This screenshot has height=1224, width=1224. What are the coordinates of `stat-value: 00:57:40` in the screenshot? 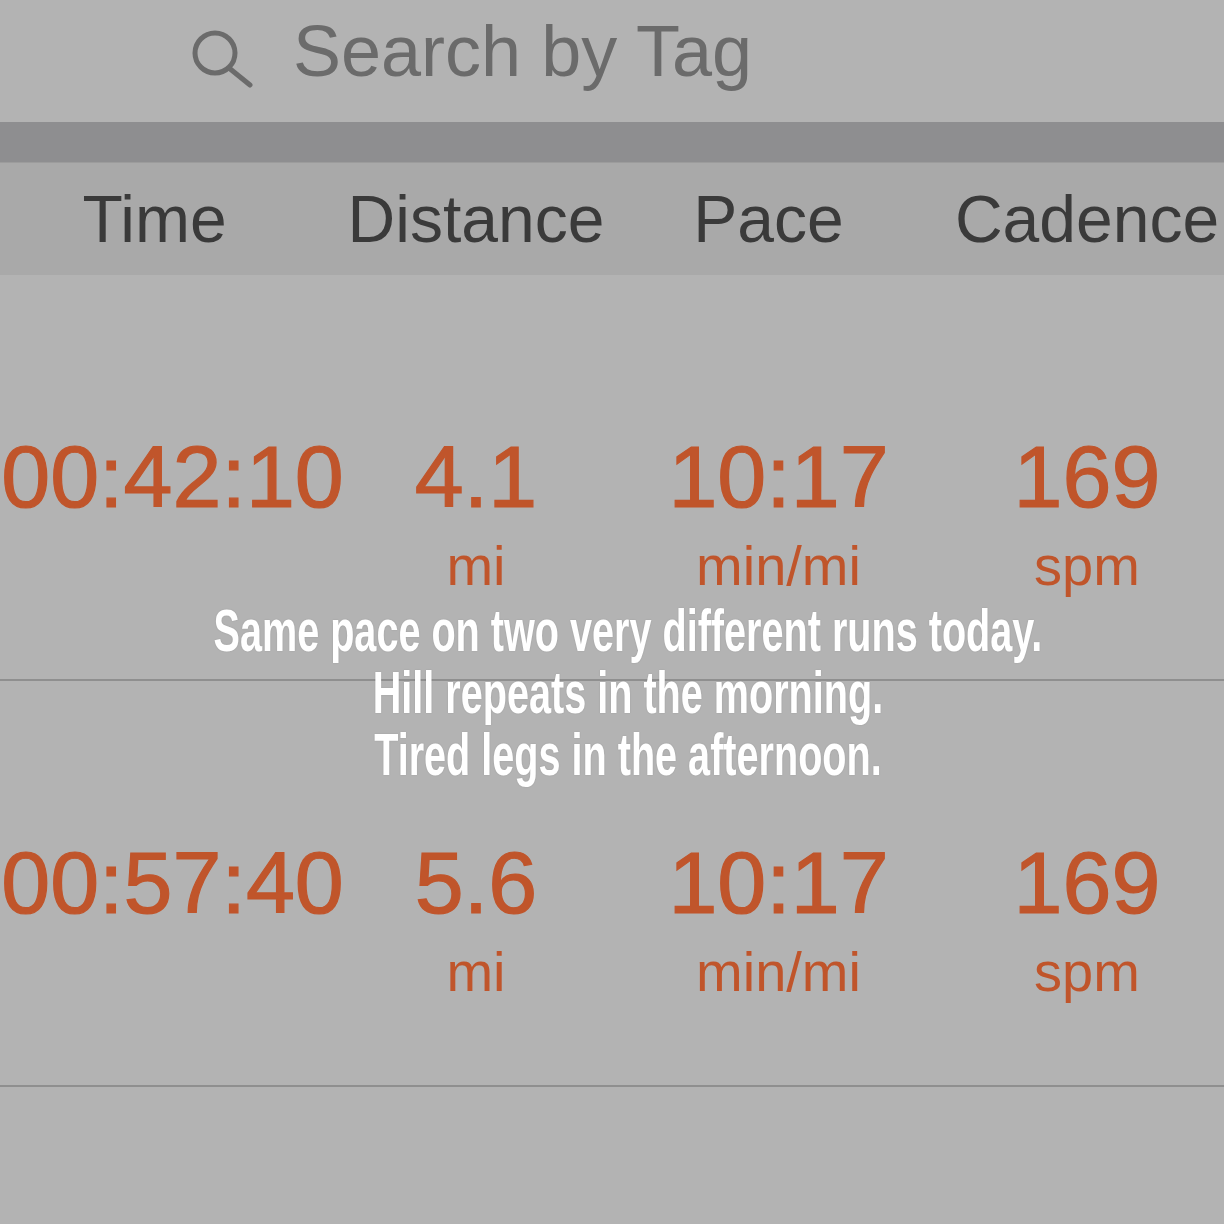 It's located at (172, 883).